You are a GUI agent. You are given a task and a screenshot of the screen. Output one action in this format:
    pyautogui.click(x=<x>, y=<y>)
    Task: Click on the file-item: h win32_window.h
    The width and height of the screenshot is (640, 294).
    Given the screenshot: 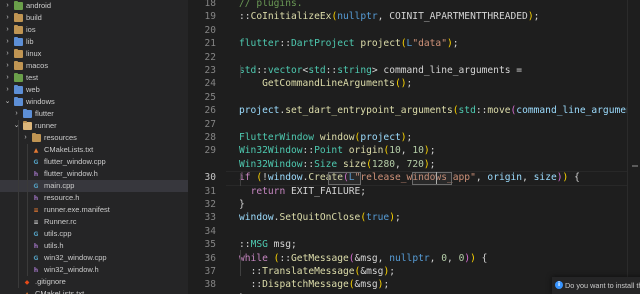 What is the action you would take?
    pyautogui.click(x=94, y=270)
    